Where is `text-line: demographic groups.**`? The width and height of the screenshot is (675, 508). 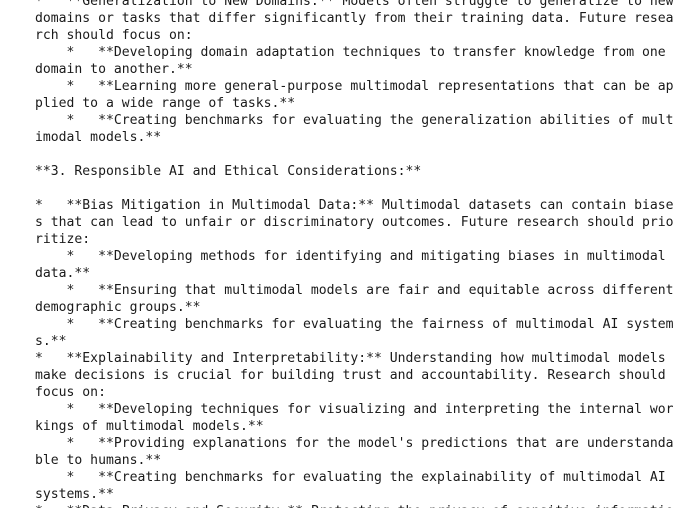
text-line: demographic groups.** is located at coordinates (118, 307).